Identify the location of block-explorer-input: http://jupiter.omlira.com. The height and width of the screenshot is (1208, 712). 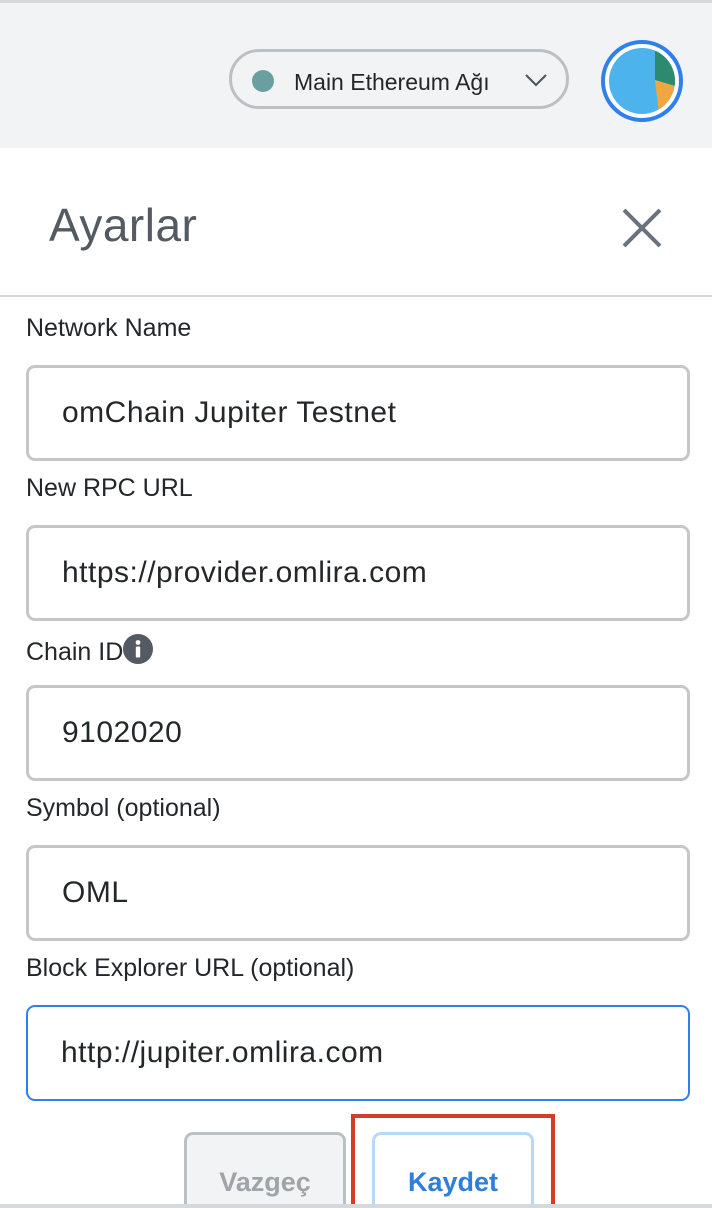
(358, 1053).